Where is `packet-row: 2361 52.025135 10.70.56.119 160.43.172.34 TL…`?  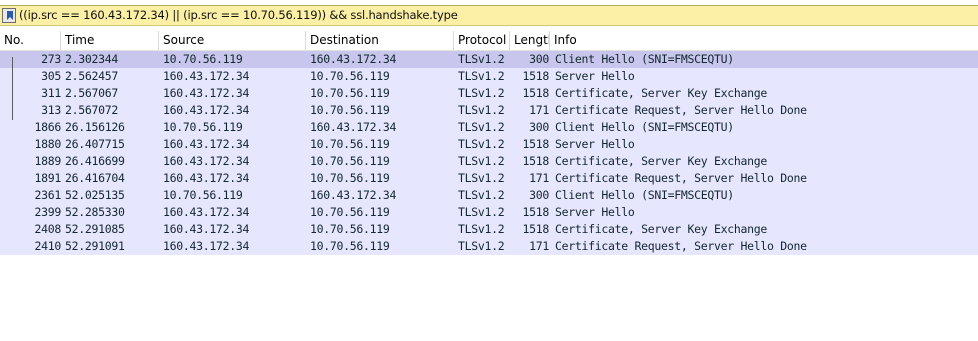
packet-row: 2361 52.025135 10.70.56.119 160.43.172.34 TL… is located at coordinates (489, 195).